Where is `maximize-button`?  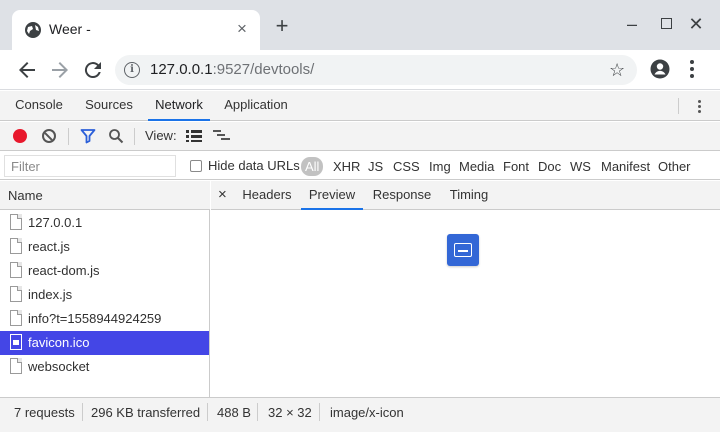
maximize-button is located at coordinates (666, 24).